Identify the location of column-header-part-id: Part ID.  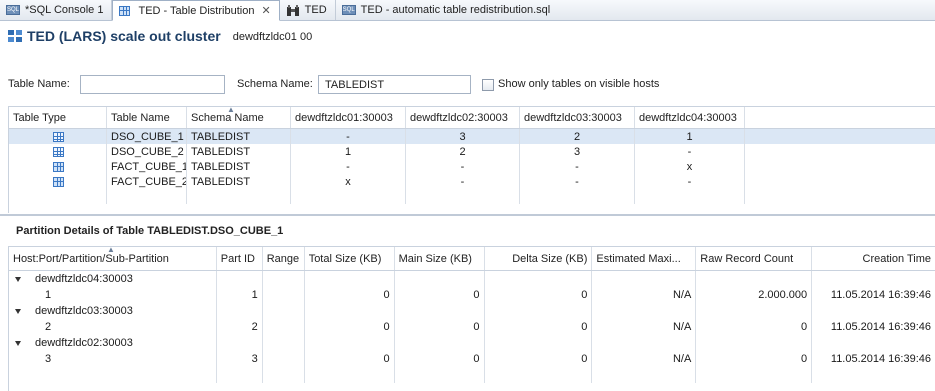
(240, 258).